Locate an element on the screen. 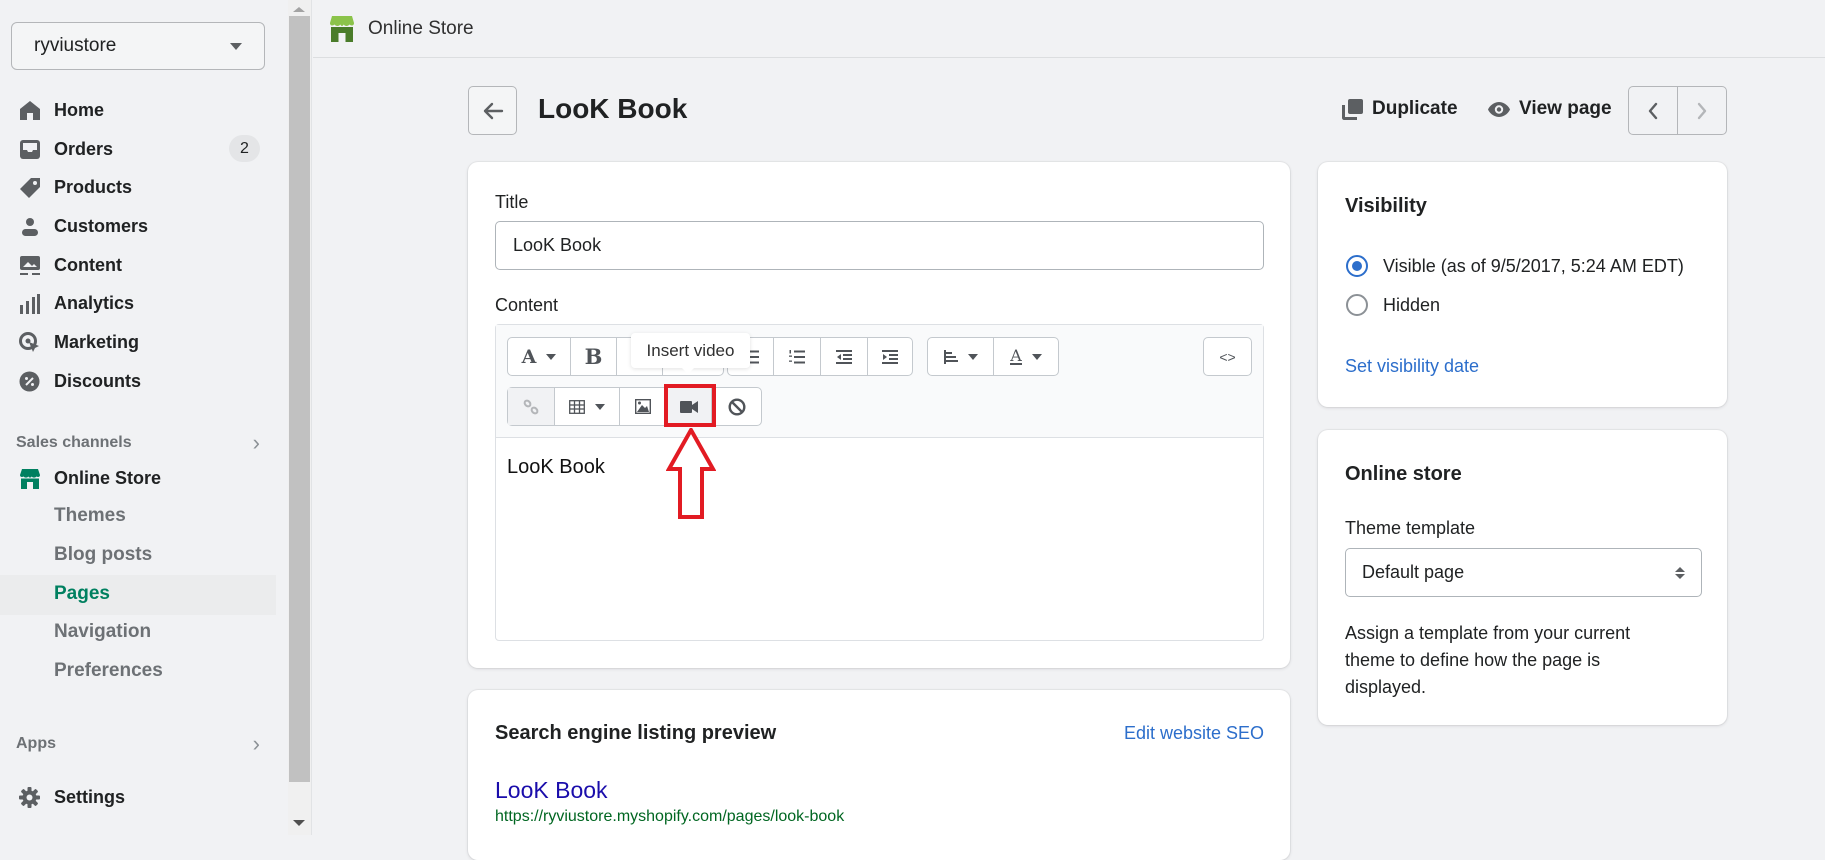 The image size is (1825, 860). indent-icon is located at coordinates (890, 356).